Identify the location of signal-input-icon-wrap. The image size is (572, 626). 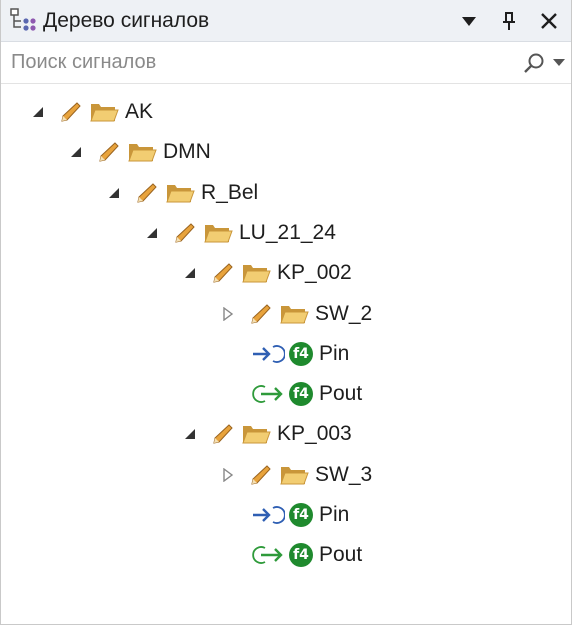
(268, 354).